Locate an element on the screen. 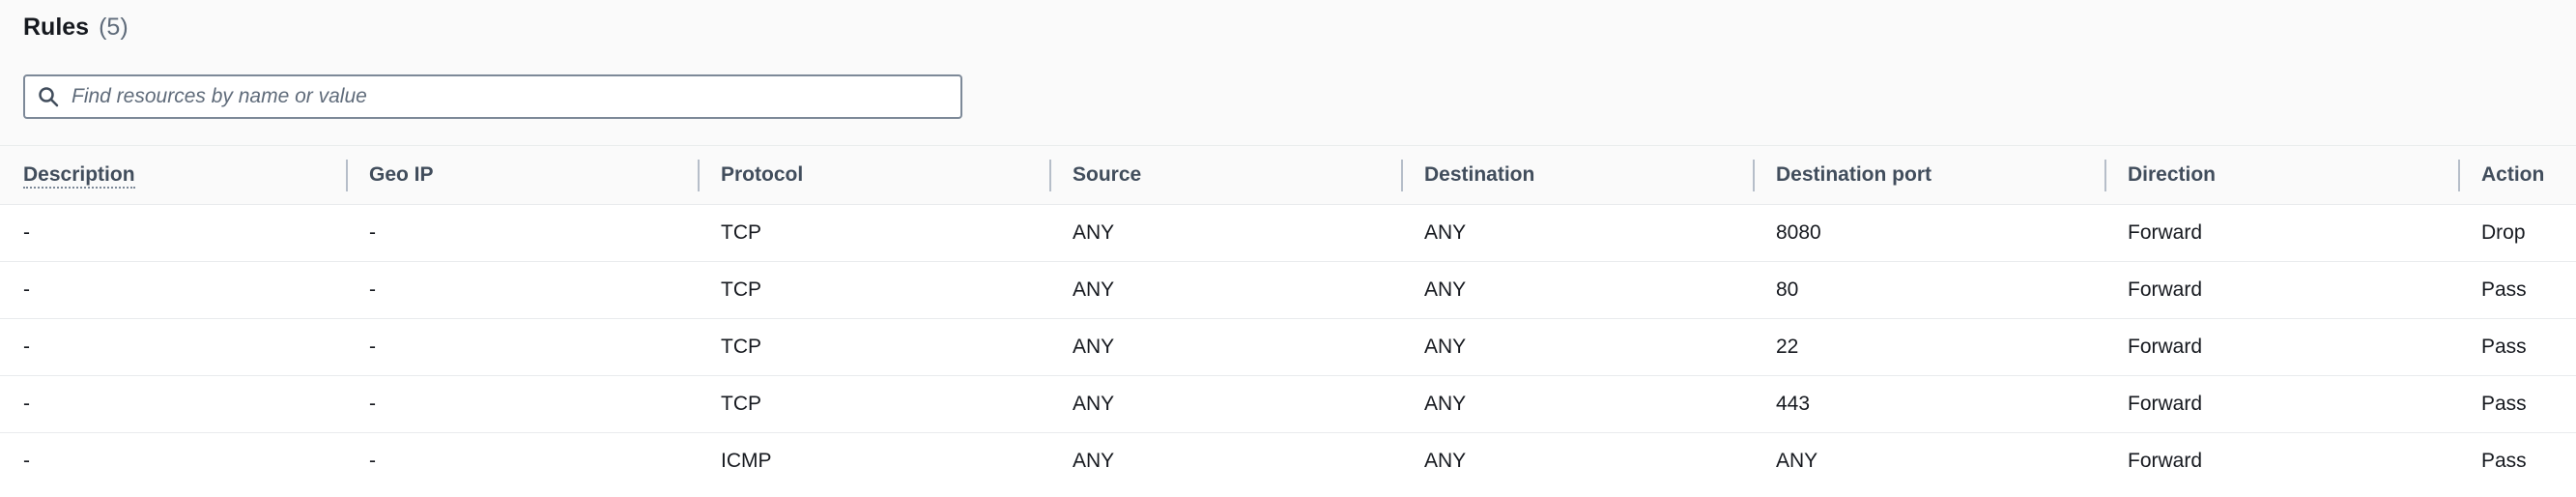 This screenshot has width=2576, height=497. cell-protocol: ICMP is located at coordinates (747, 461).